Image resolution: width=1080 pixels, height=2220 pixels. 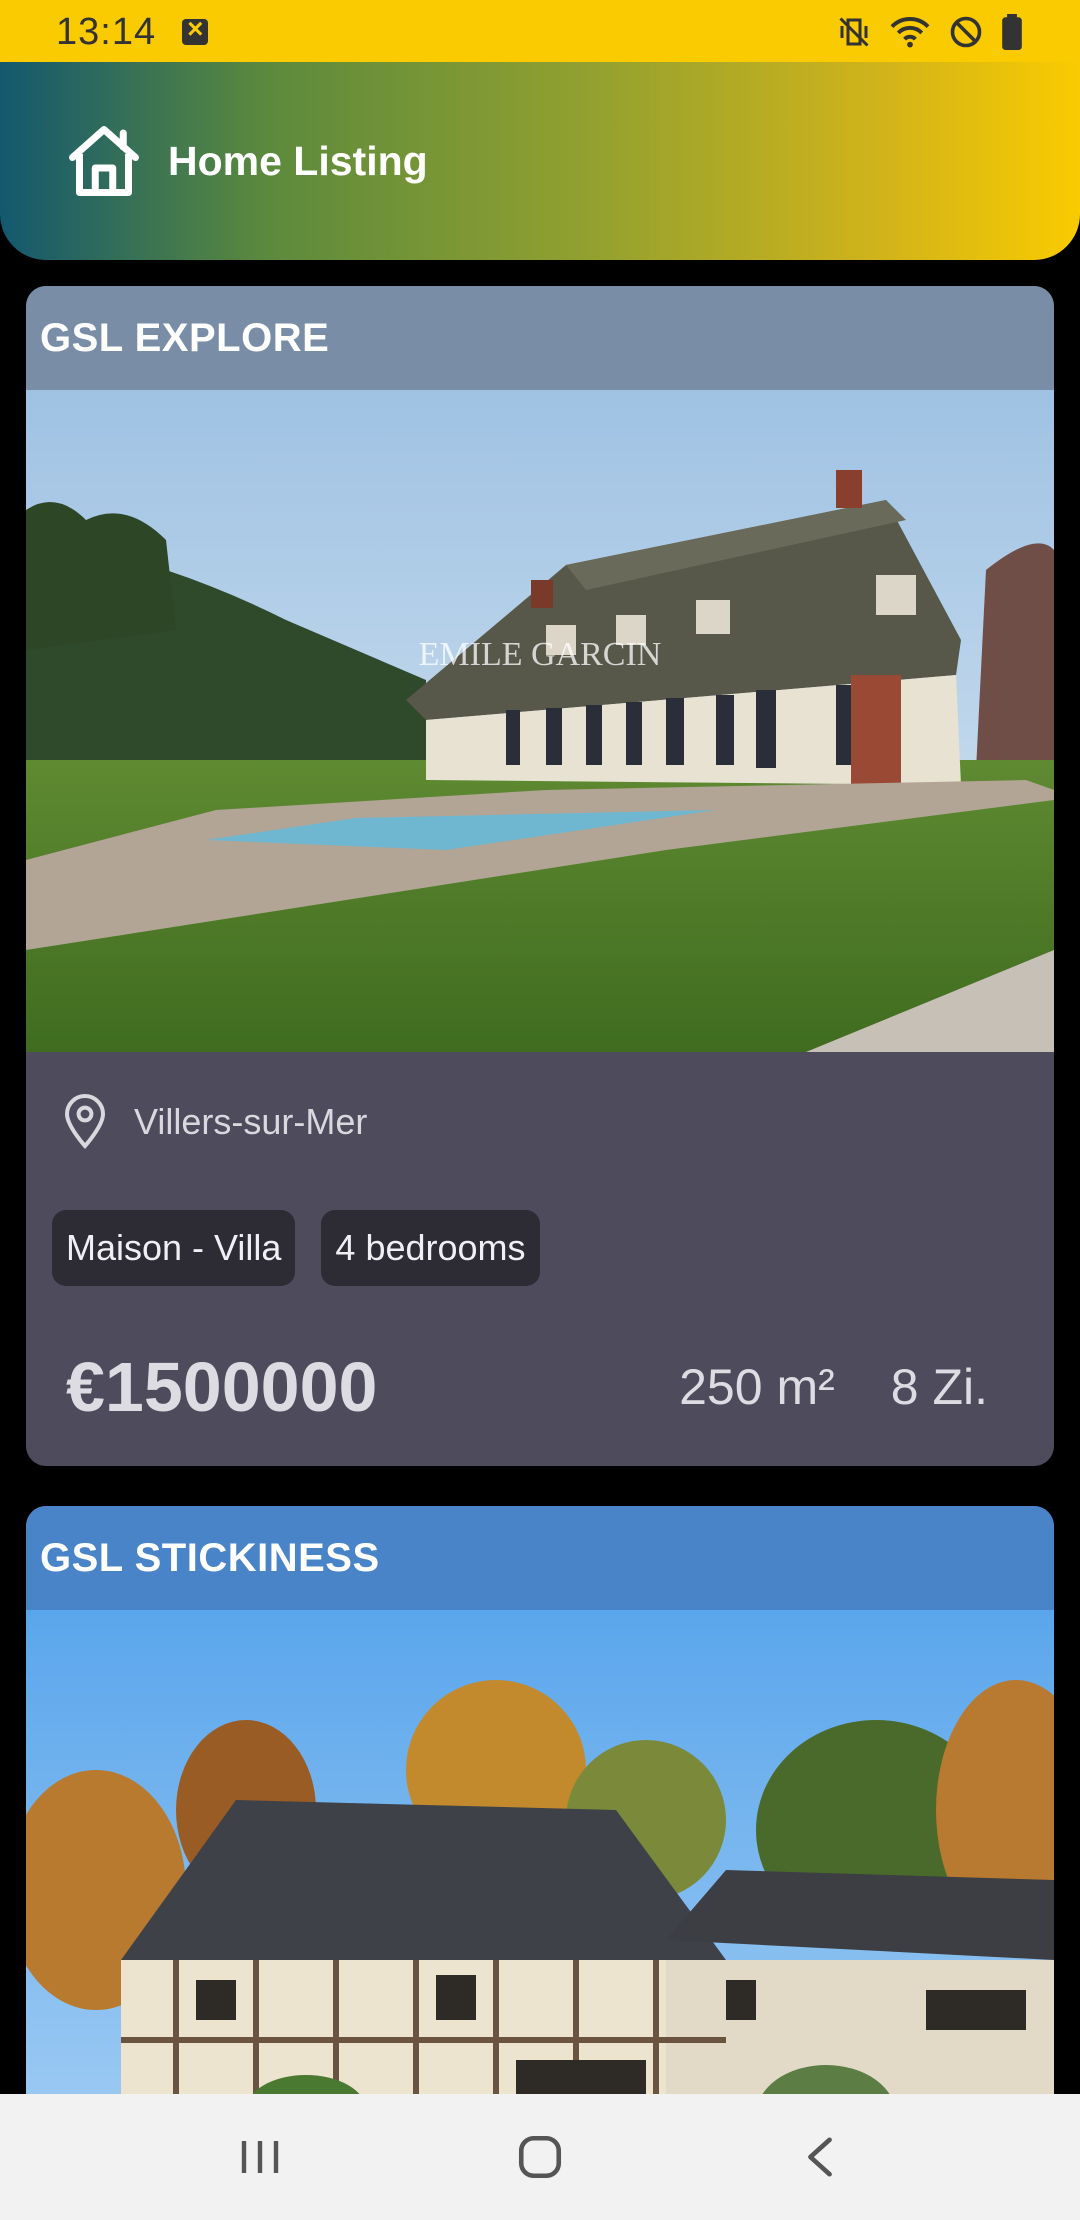 I want to click on listing-meta: 250 m² 8 Zi., so click(x=866, y=1387).